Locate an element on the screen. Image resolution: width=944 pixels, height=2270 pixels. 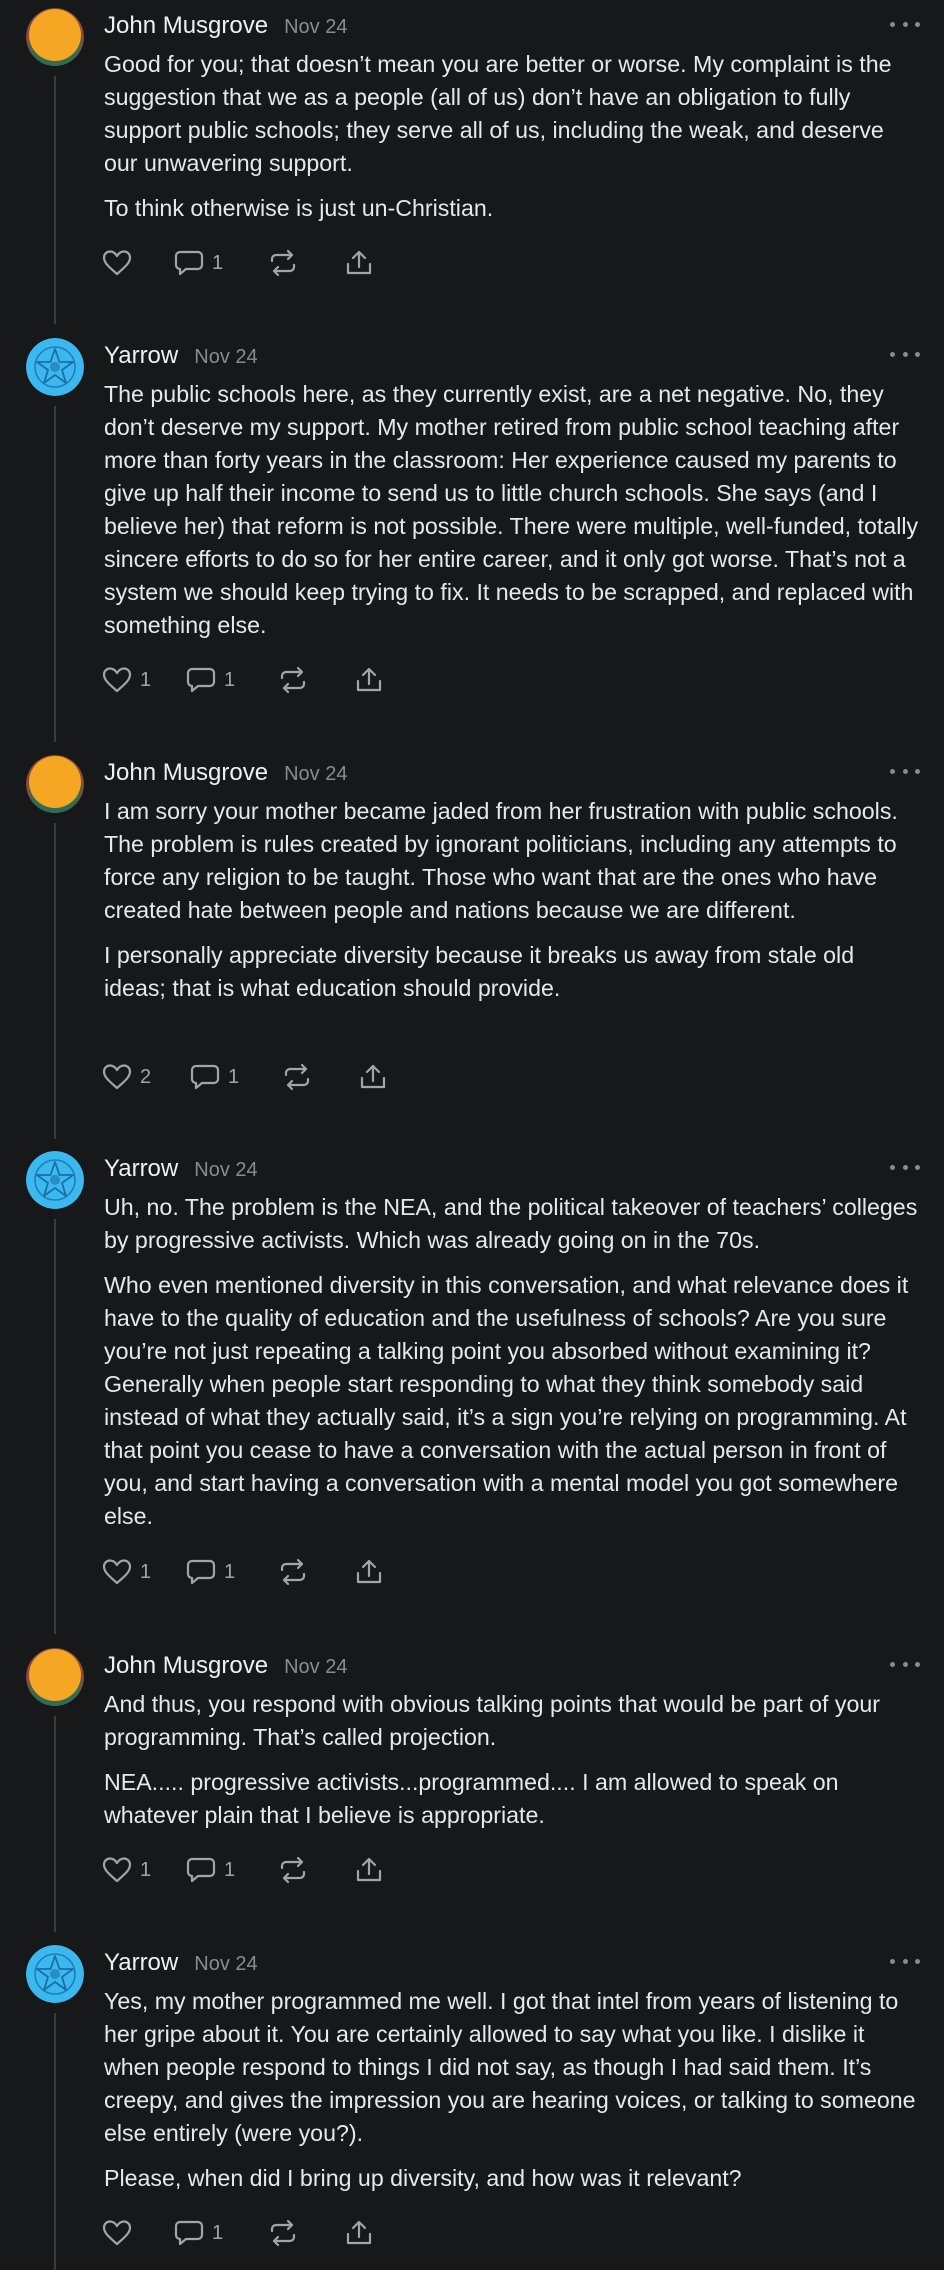
orange-circle-avatar-icon is located at coordinates (55, 37).